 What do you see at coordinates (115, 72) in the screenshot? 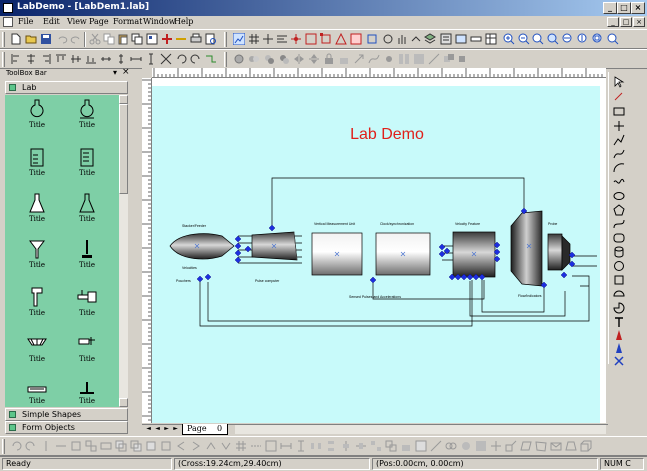
I see `toolbox-pin-icon: ▾` at bounding box center [115, 72].